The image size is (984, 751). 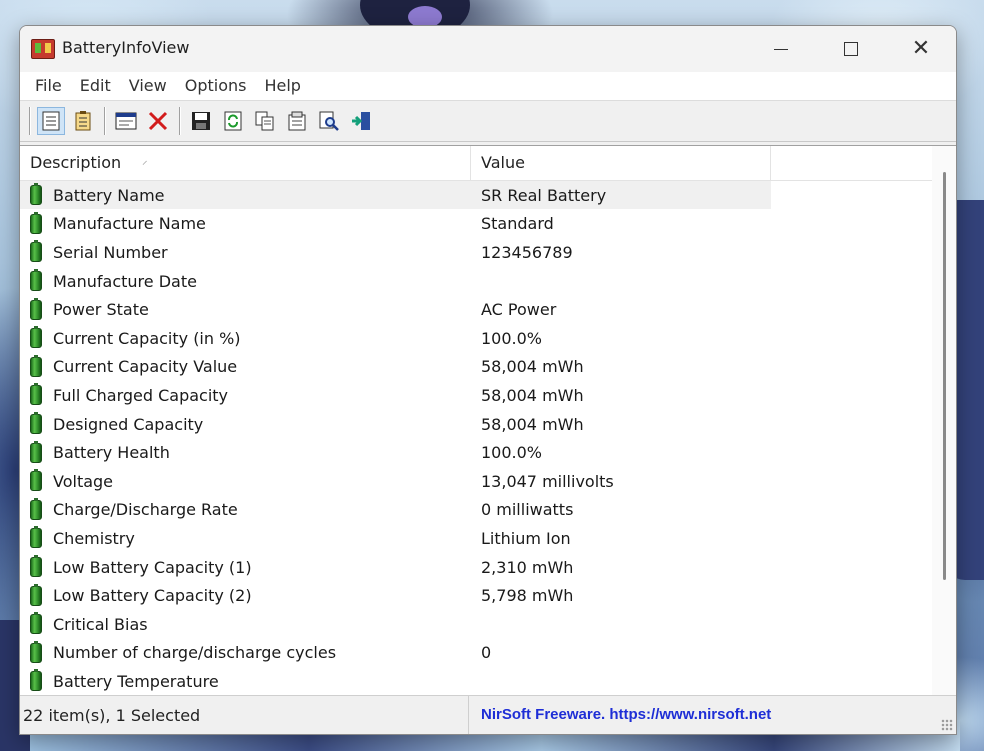 I want to click on value-text: AC Power, so click(x=519, y=310).